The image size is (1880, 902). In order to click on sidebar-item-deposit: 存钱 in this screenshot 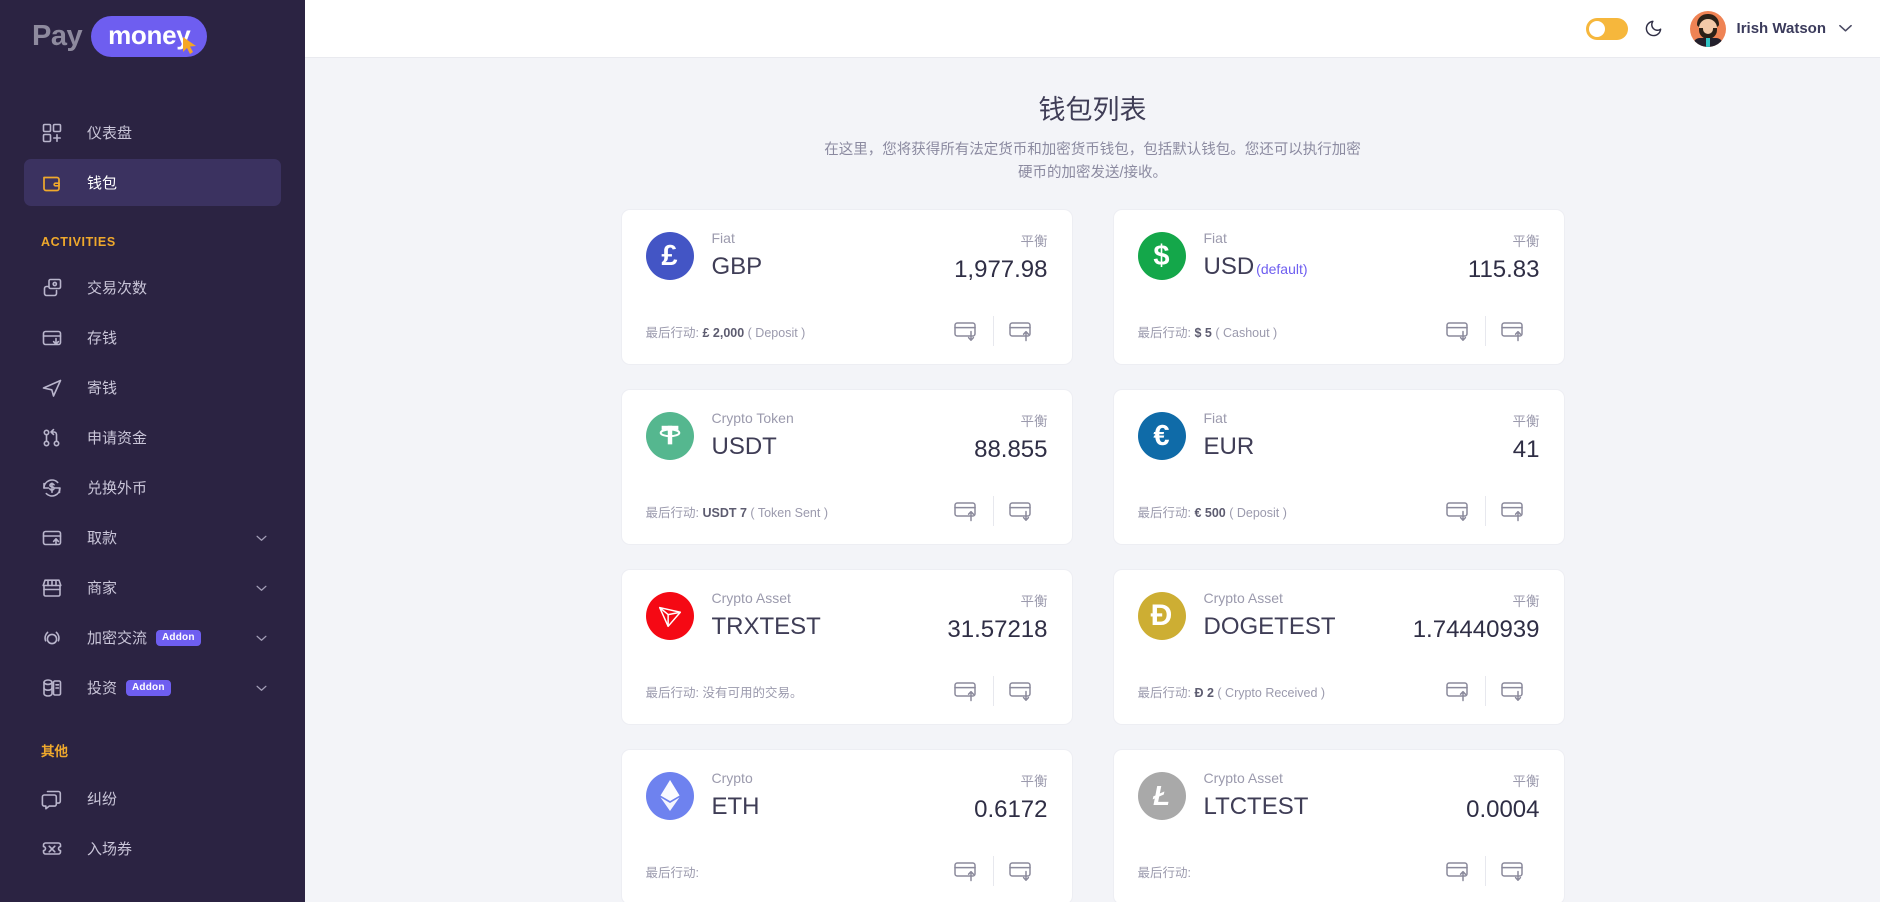, I will do `click(152, 337)`.